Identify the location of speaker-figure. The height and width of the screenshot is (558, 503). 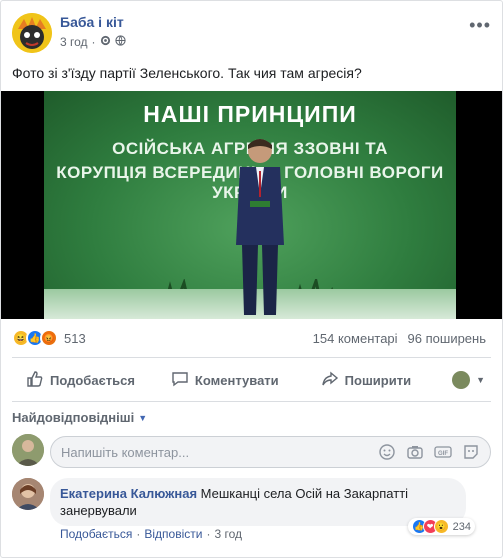
(260, 227).